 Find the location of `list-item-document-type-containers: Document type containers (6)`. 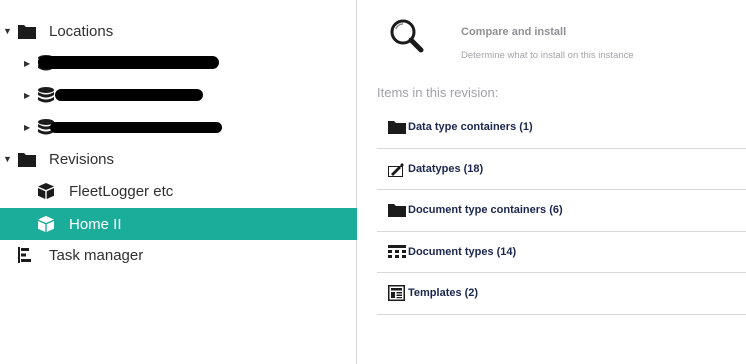

list-item-document-type-containers: Document type containers (6) is located at coordinates (561, 211).